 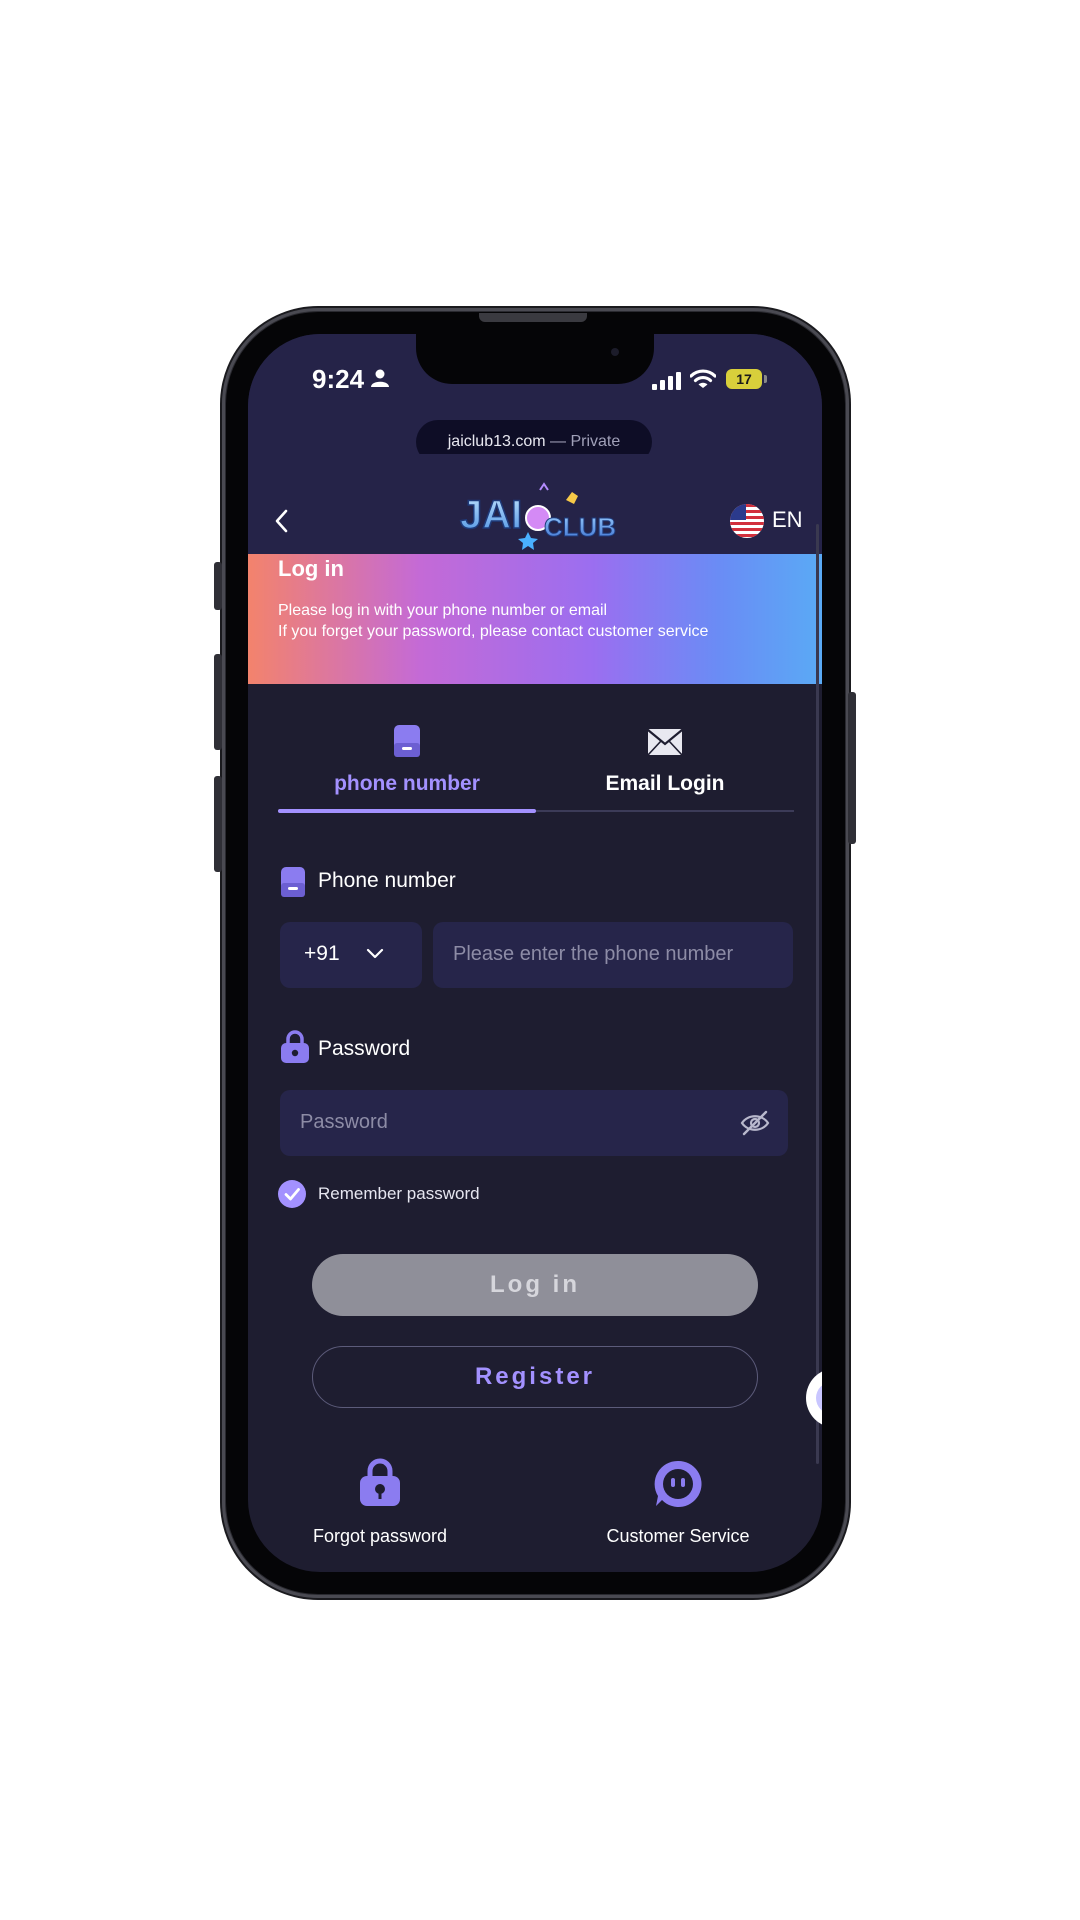 What do you see at coordinates (755, 1123) in the screenshot?
I see `eye-off-icon` at bounding box center [755, 1123].